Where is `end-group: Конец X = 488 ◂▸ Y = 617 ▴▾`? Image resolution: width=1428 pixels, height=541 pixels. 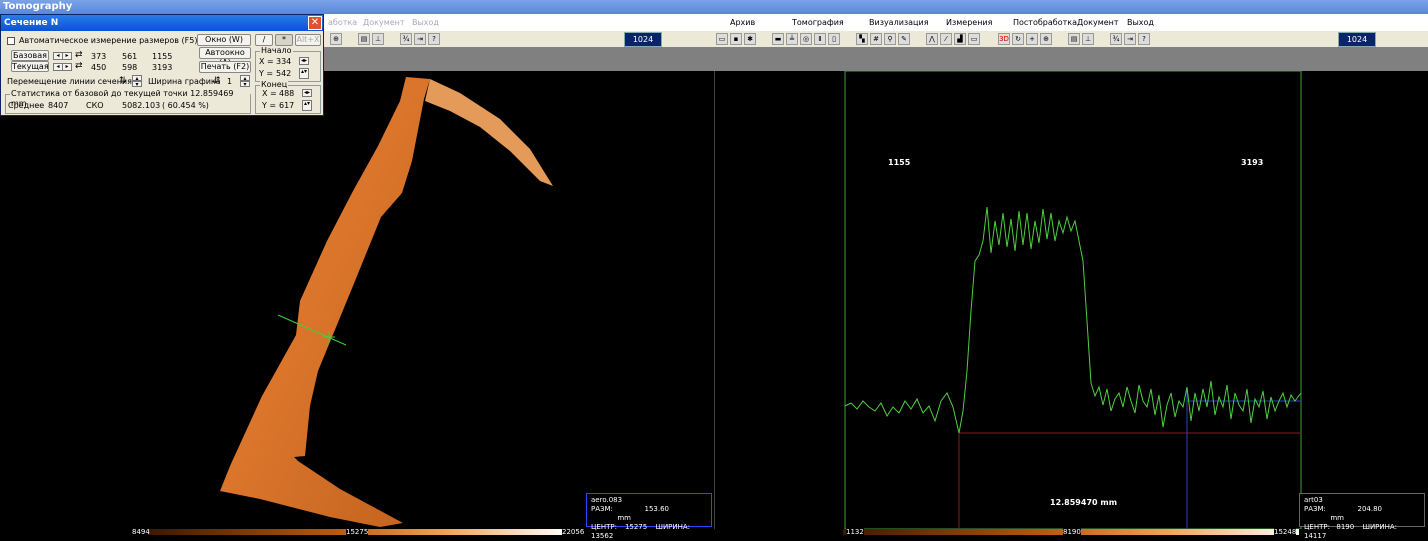
end-group: Конец X = 488 ◂▸ Y = 617 ▴▾ is located at coordinates (288, 97).